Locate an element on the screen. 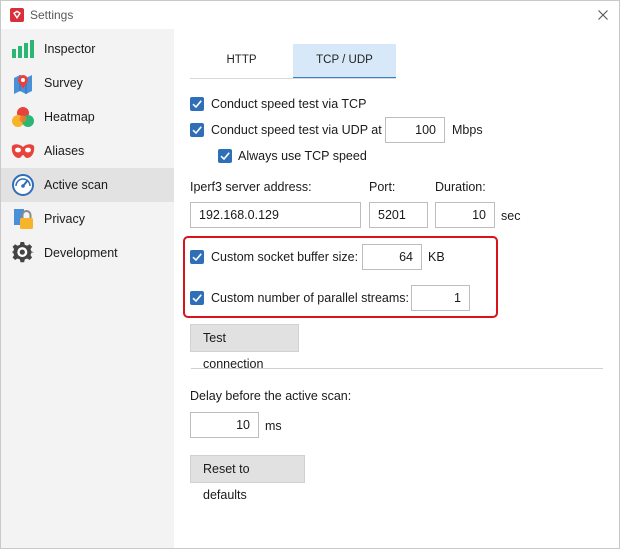 The image size is (620, 549). sidebar-item-label: Privacy is located at coordinates (64, 219).